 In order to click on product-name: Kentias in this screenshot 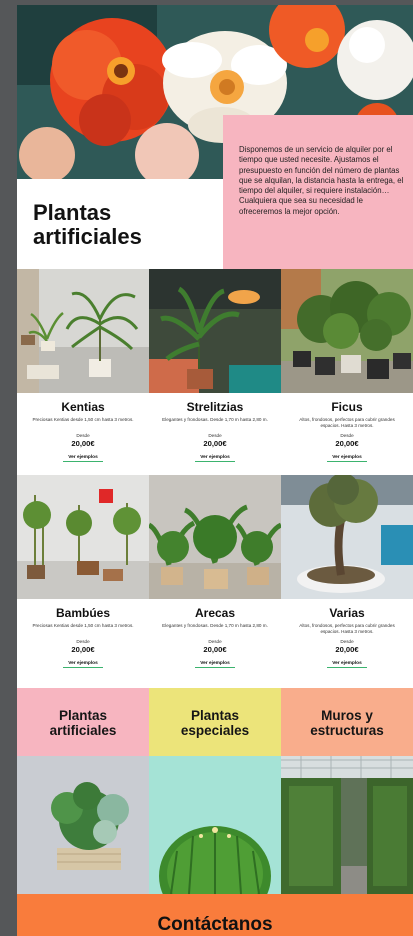, I will do `click(83, 407)`.